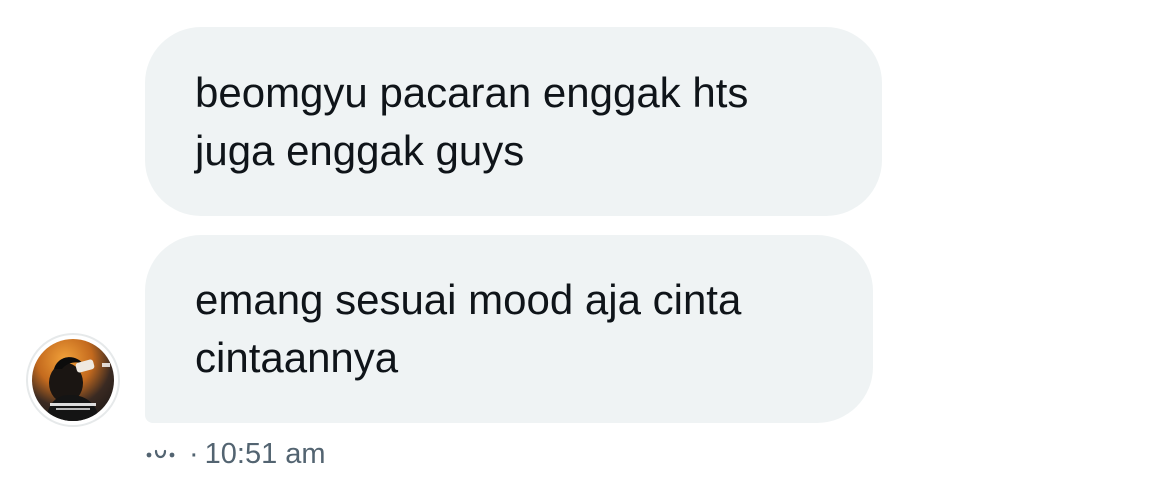 This screenshot has width=1169, height=500. What do you see at coordinates (468, 328) in the screenshot?
I see `message-text: emang sesuai mood aja cinta cintaannya` at bounding box center [468, 328].